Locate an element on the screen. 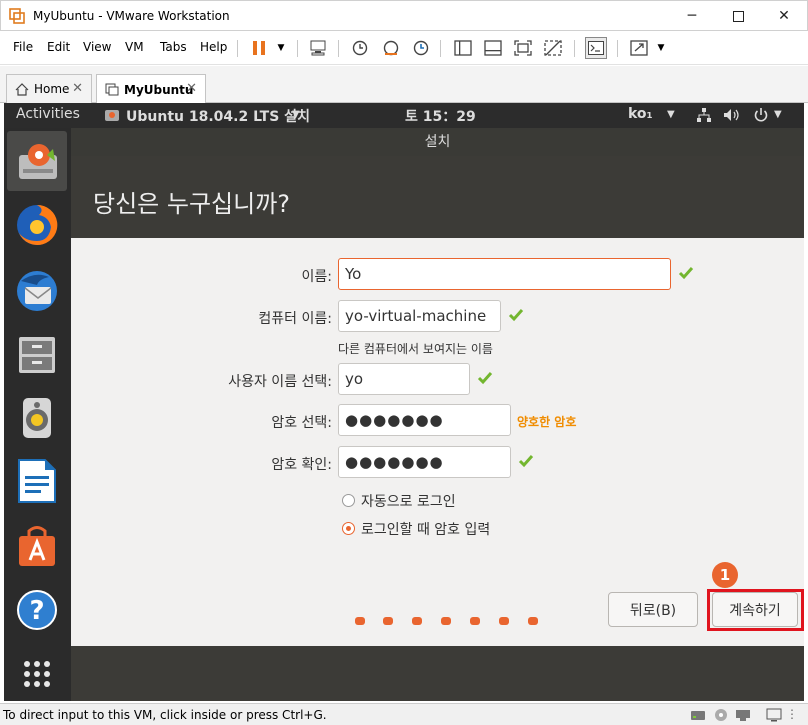  menu-edit: Edit is located at coordinates (58, 47).